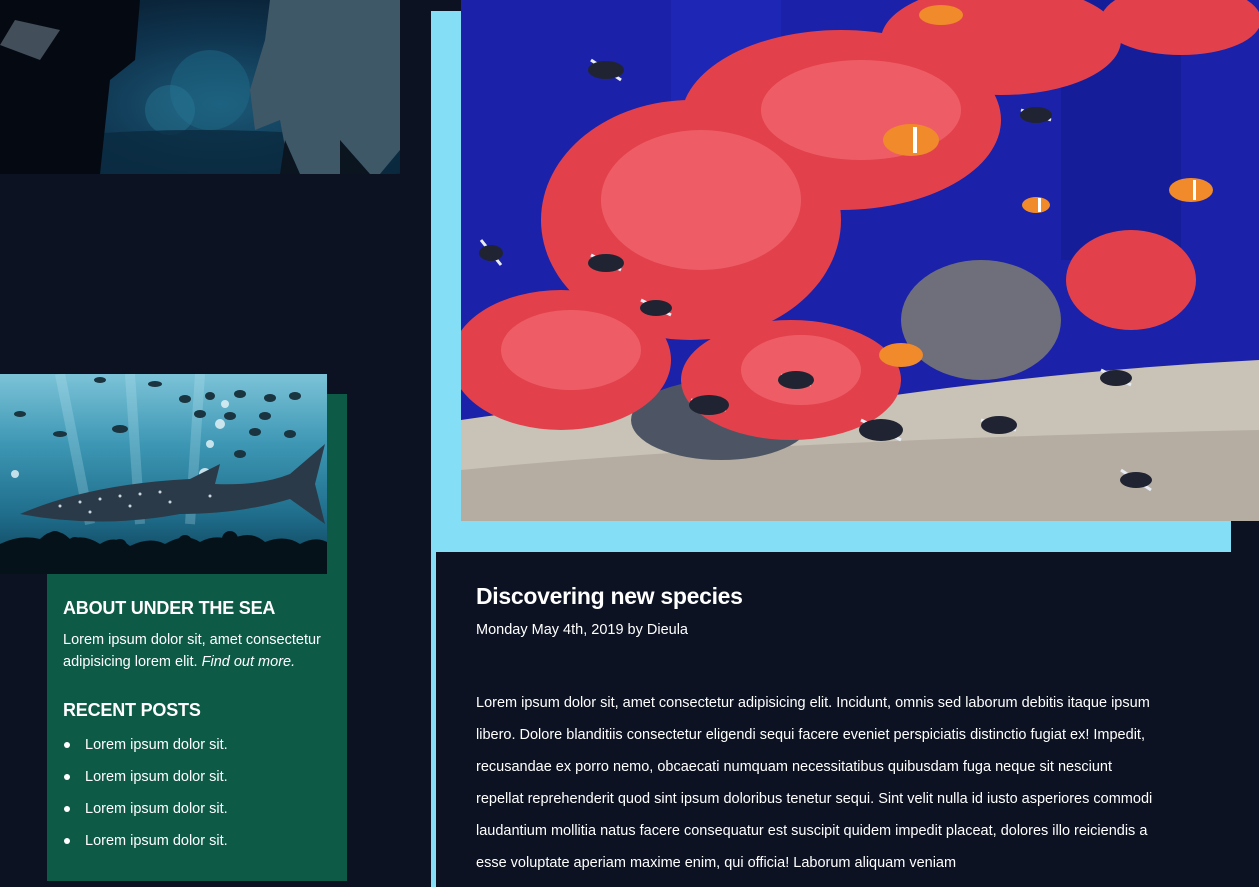  I want to click on whale-shark-photo, so click(163, 474).